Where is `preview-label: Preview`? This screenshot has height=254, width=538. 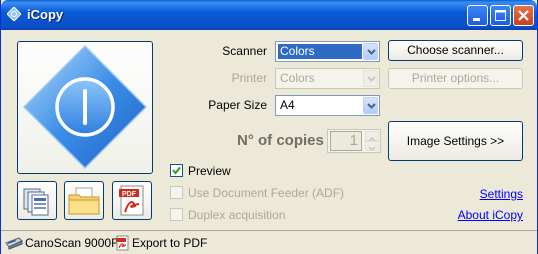 preview-label: Preview is located at coordinates (209, 171).